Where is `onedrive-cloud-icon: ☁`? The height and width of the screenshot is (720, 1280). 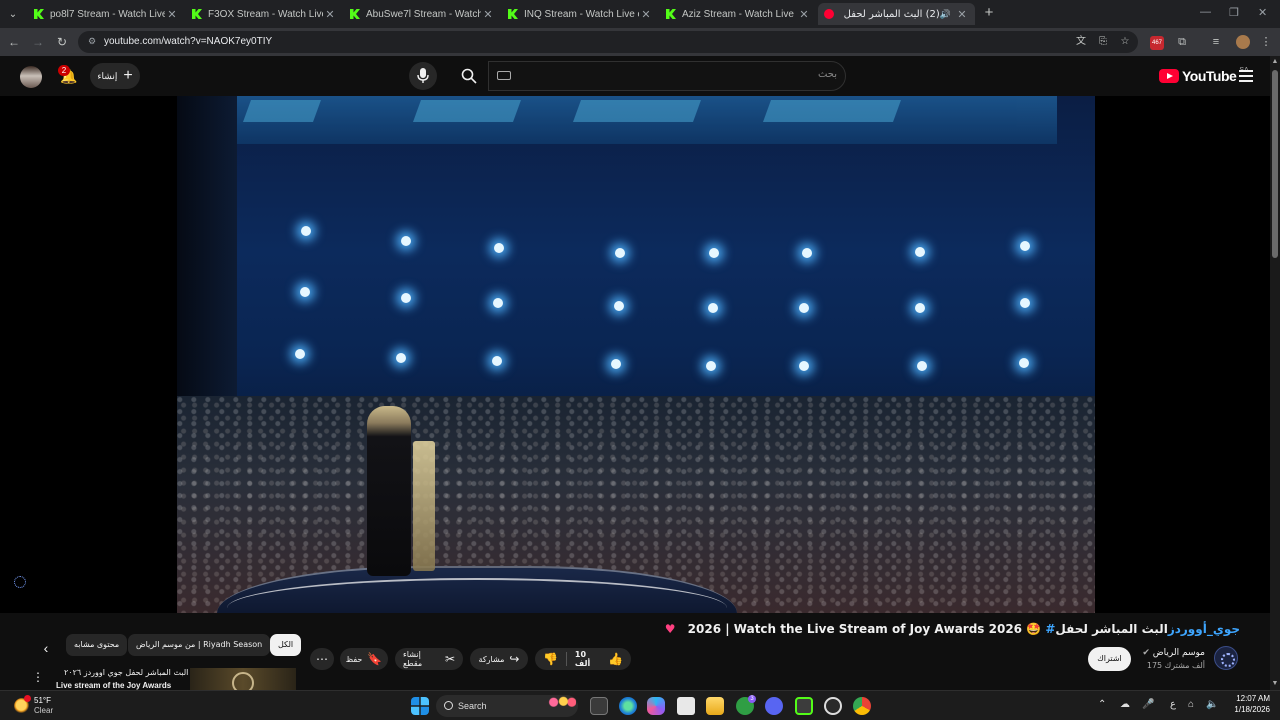 onedrive-cloud-icon: ☁ is located at coordinates (1125, 704).